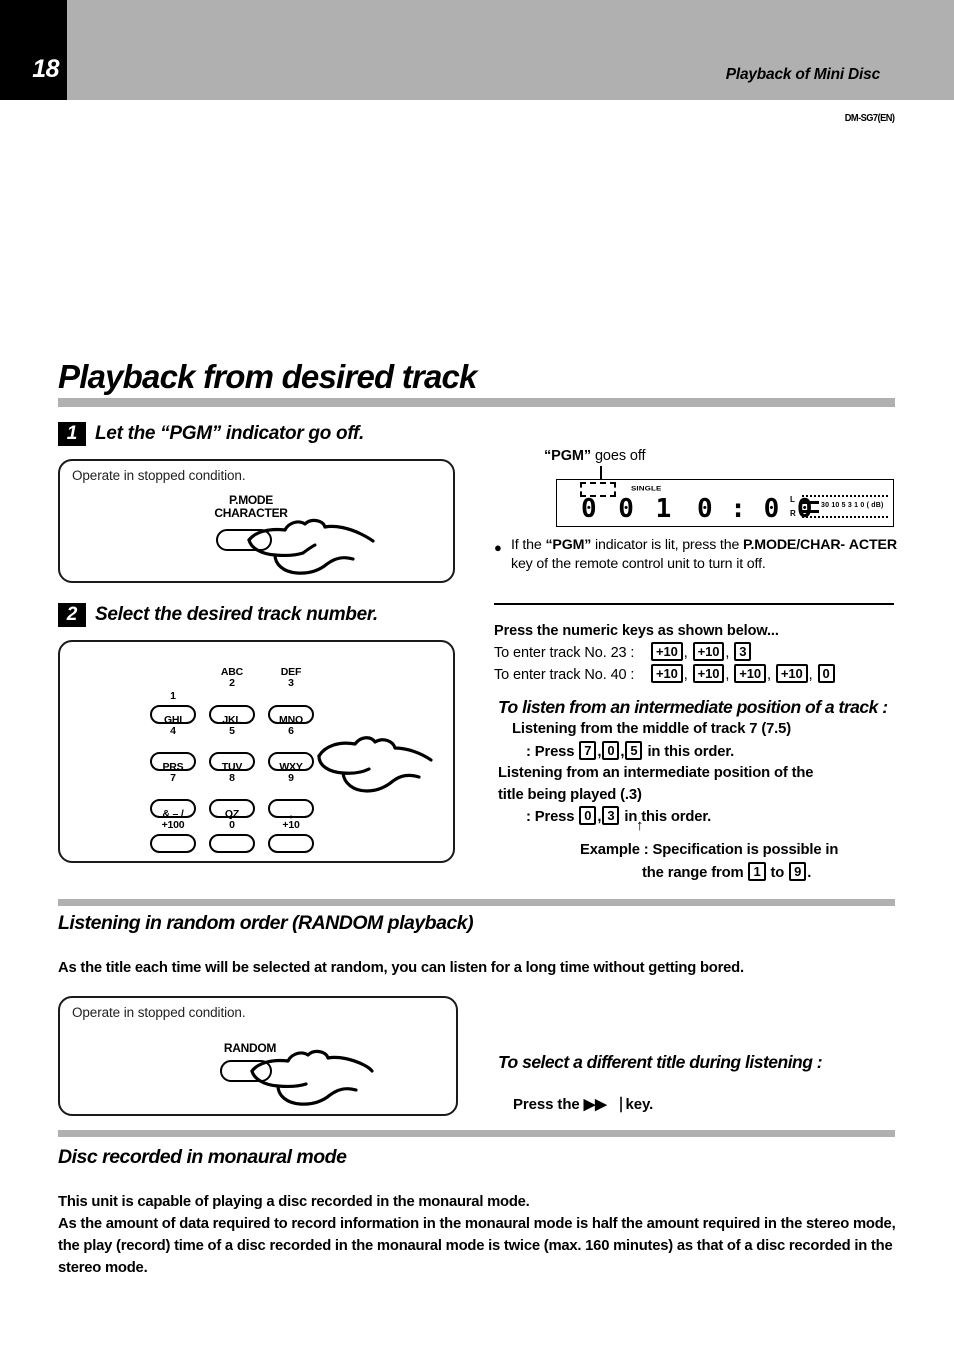  I want to click on keycap-plus10-b: +10, so click(708, 651).